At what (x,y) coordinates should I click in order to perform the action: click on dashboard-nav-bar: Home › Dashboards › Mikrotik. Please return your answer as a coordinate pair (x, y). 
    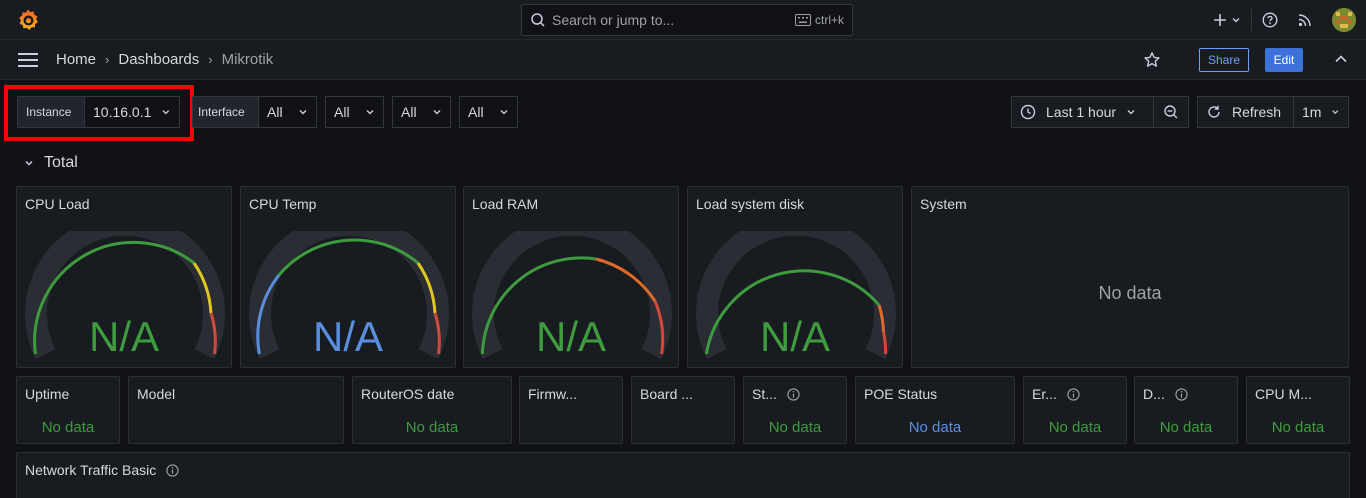
    Looking at the image, I should click on (683, 60).